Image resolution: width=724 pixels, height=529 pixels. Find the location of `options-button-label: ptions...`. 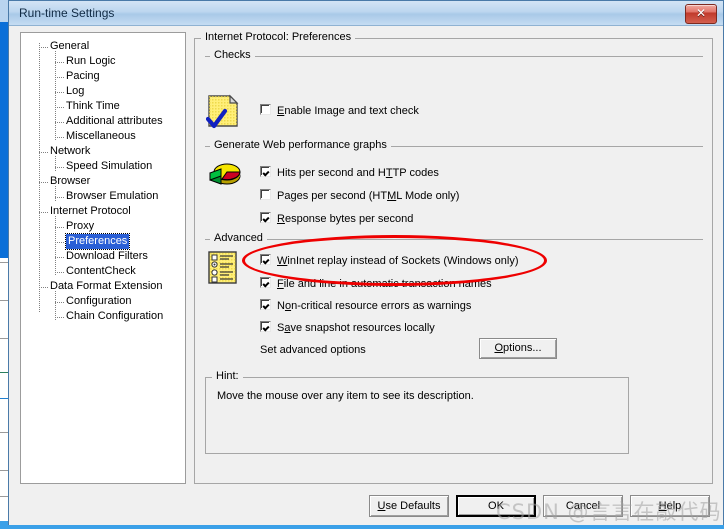

options-button-label: ptions... is located at coordinates (522, 348).